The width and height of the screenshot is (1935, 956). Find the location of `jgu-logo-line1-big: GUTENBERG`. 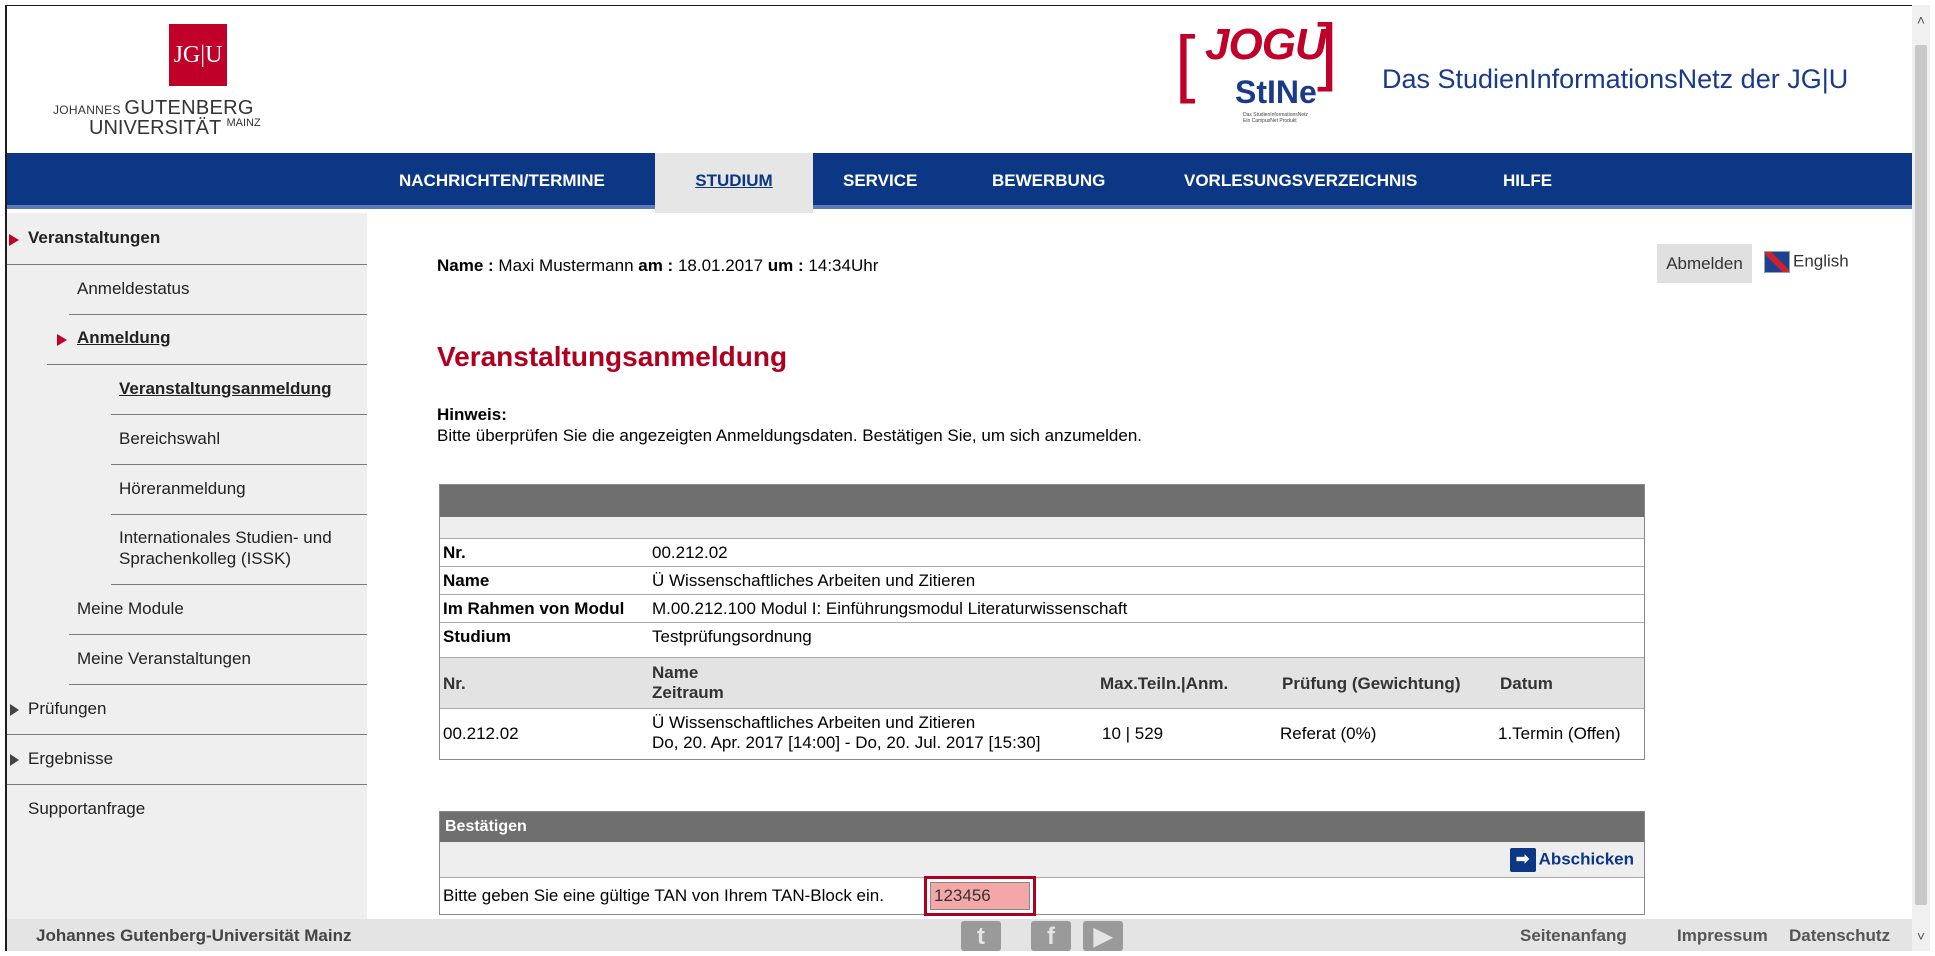

jgu-logo-line1-big: GUTENBERG is located at coordinates (189, 108).